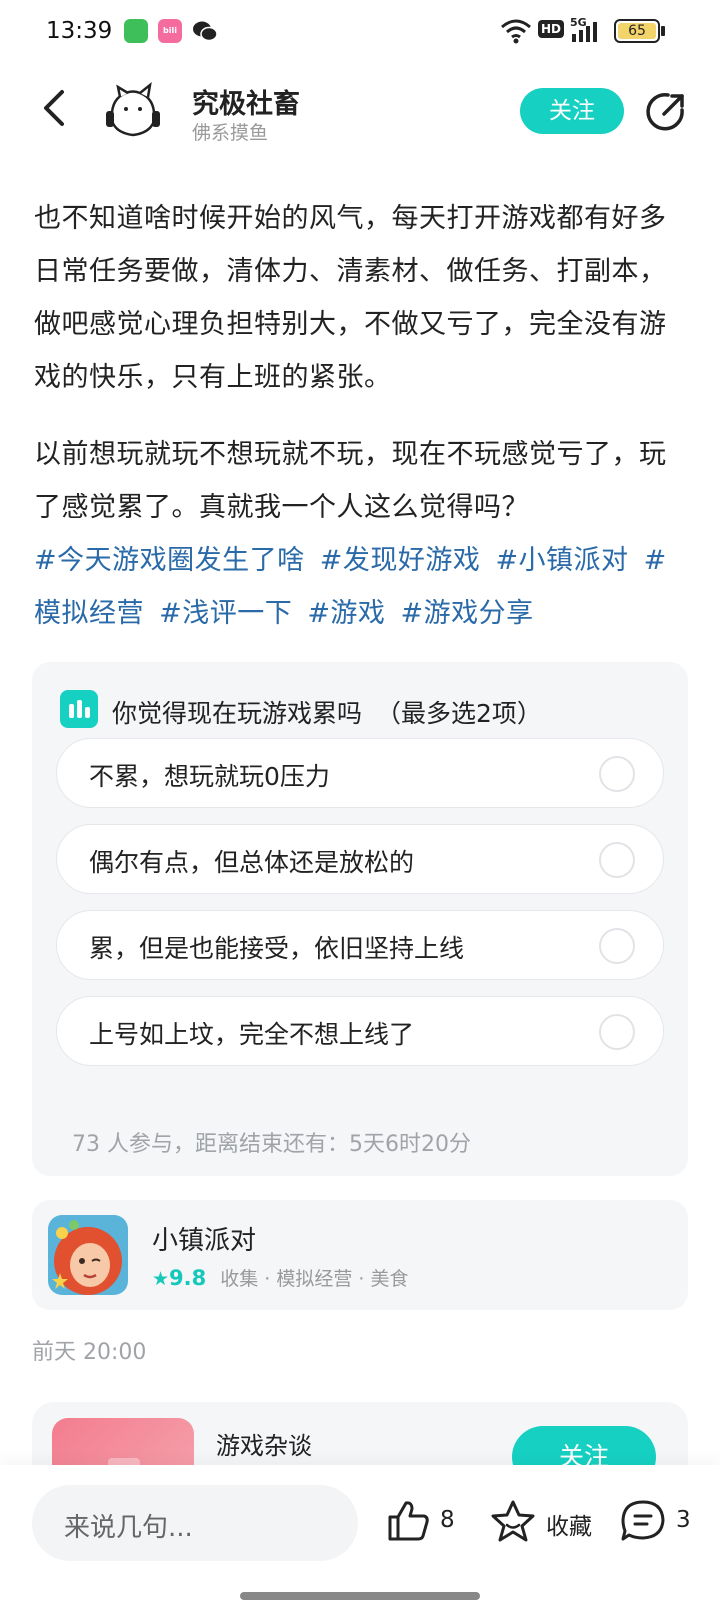 This screenshot has height=1612, width=720. I want to click on poll-stats: 73 人参与，距离结束还有：5天6时20分, so click(271, 1144).